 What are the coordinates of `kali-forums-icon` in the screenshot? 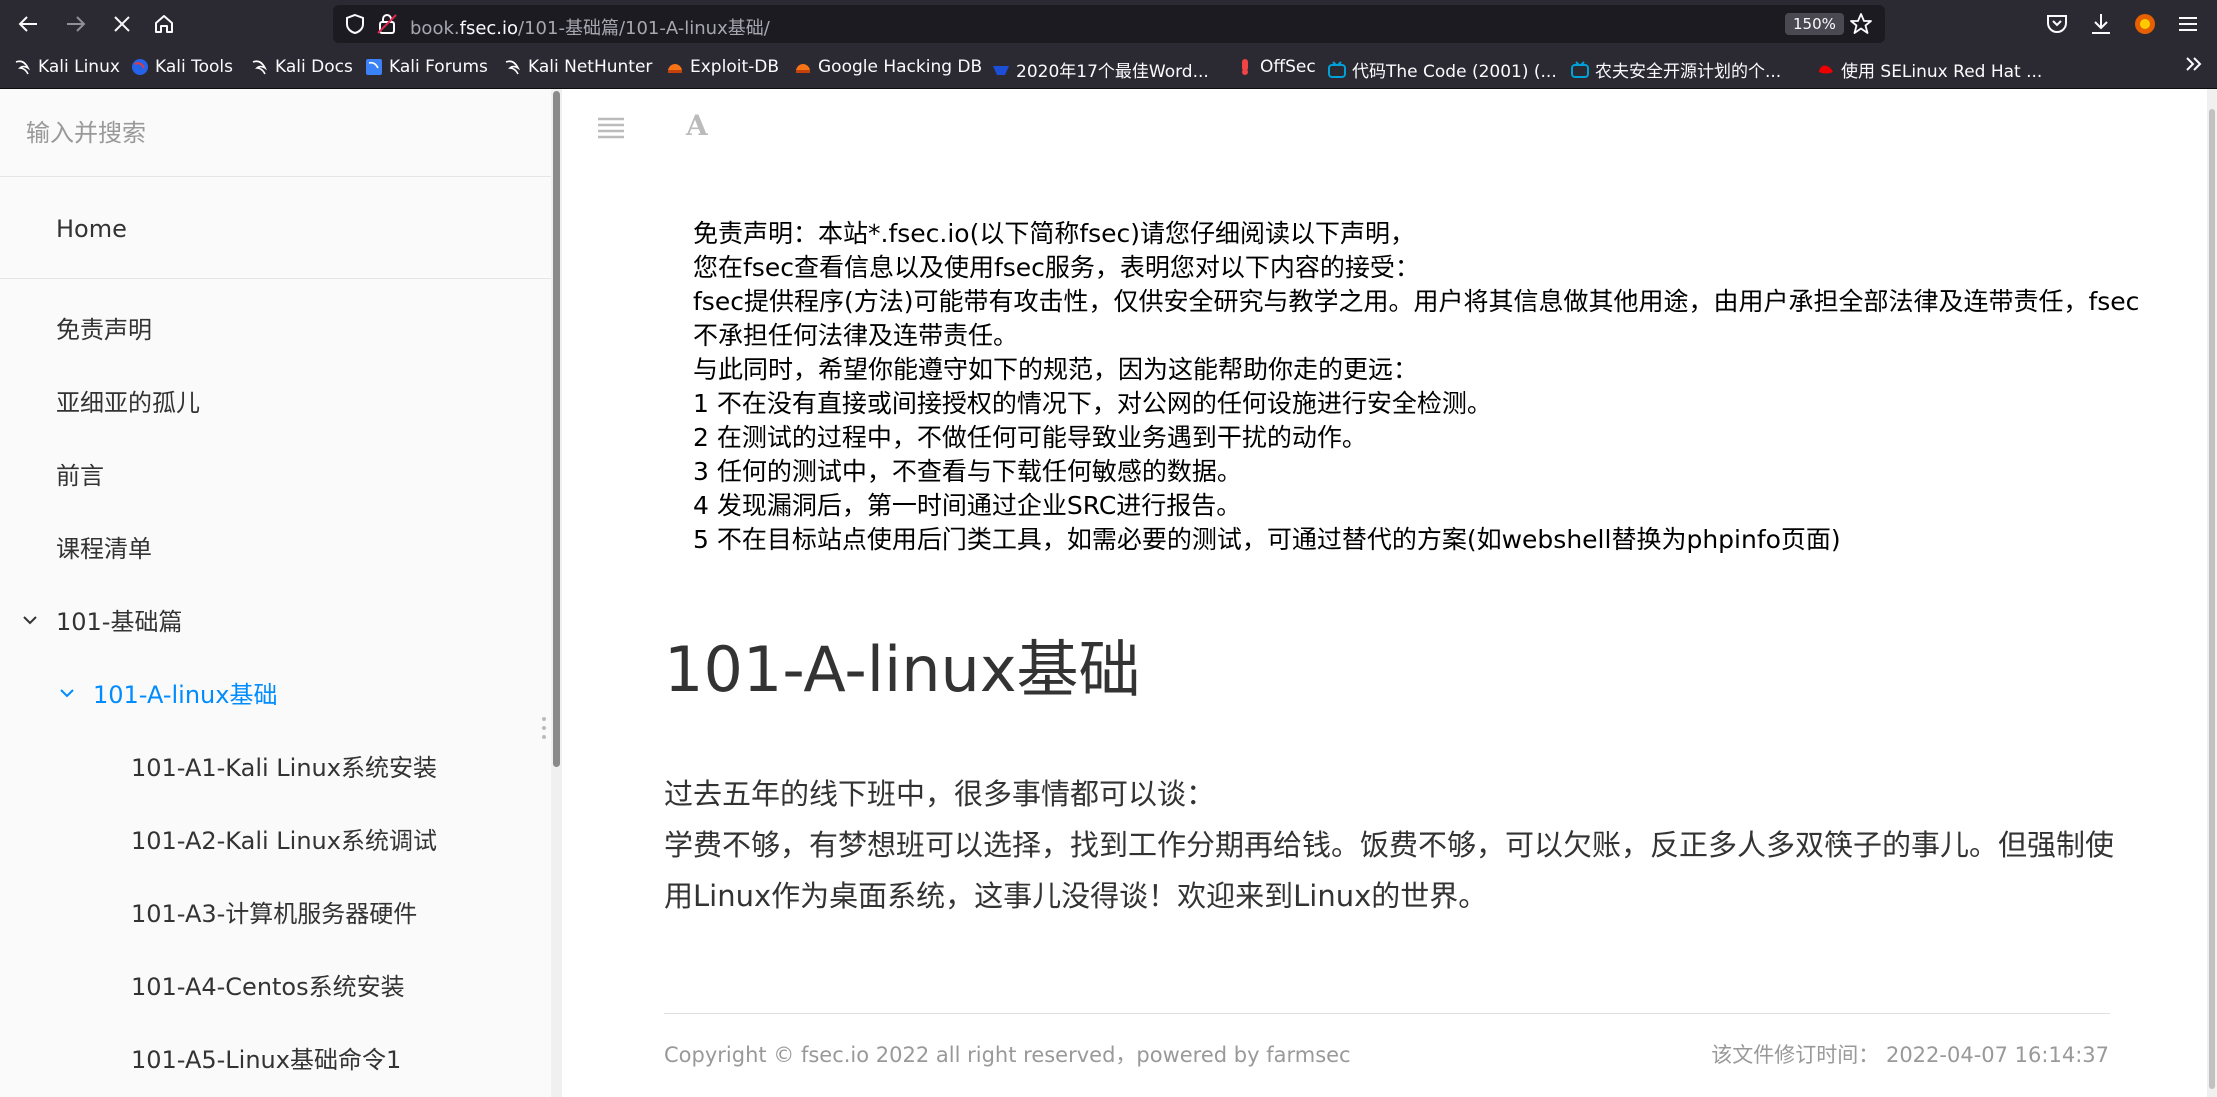 It's located at (374, 67).